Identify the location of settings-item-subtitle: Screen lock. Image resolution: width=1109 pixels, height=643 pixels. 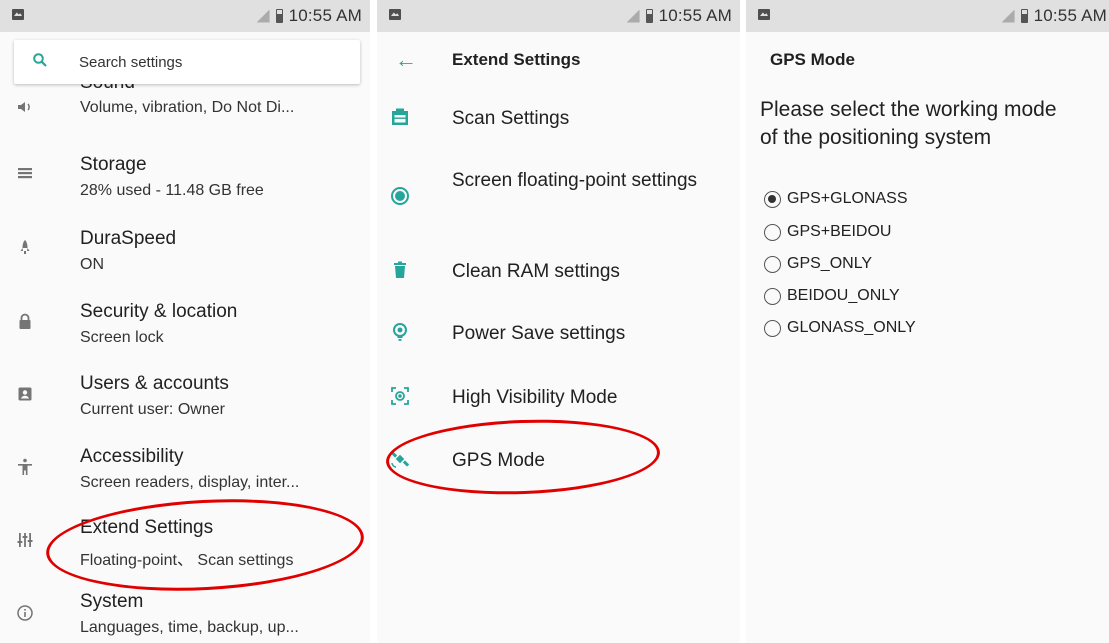
(122, 337).